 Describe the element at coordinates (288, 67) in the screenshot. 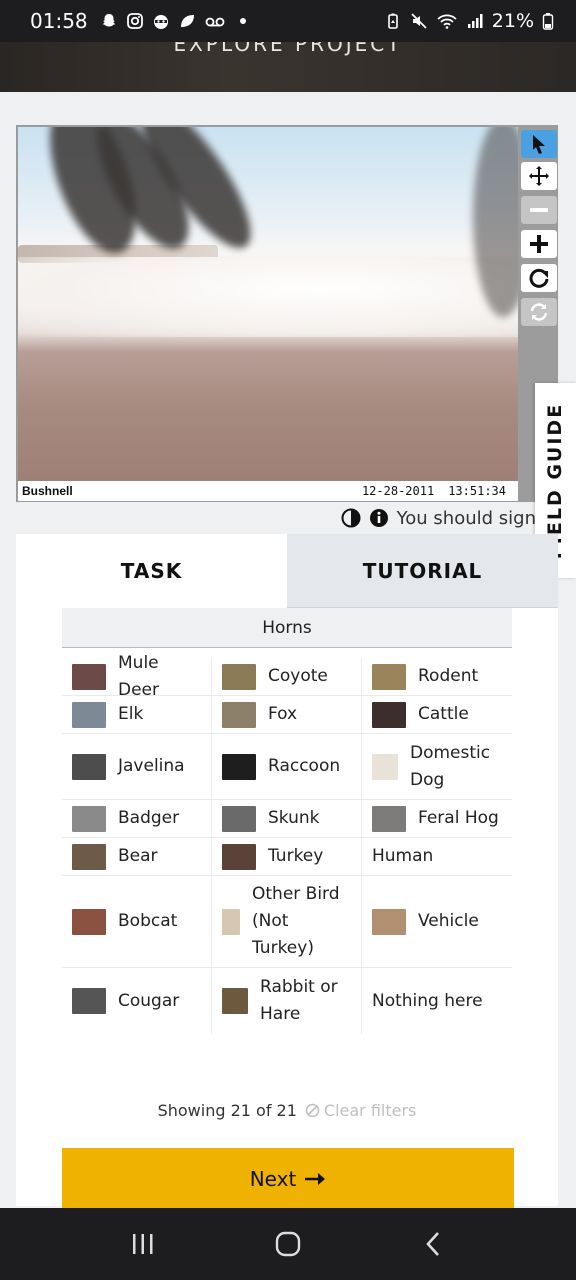

I see `project-header: EXPLORE PROJECT` at that location.